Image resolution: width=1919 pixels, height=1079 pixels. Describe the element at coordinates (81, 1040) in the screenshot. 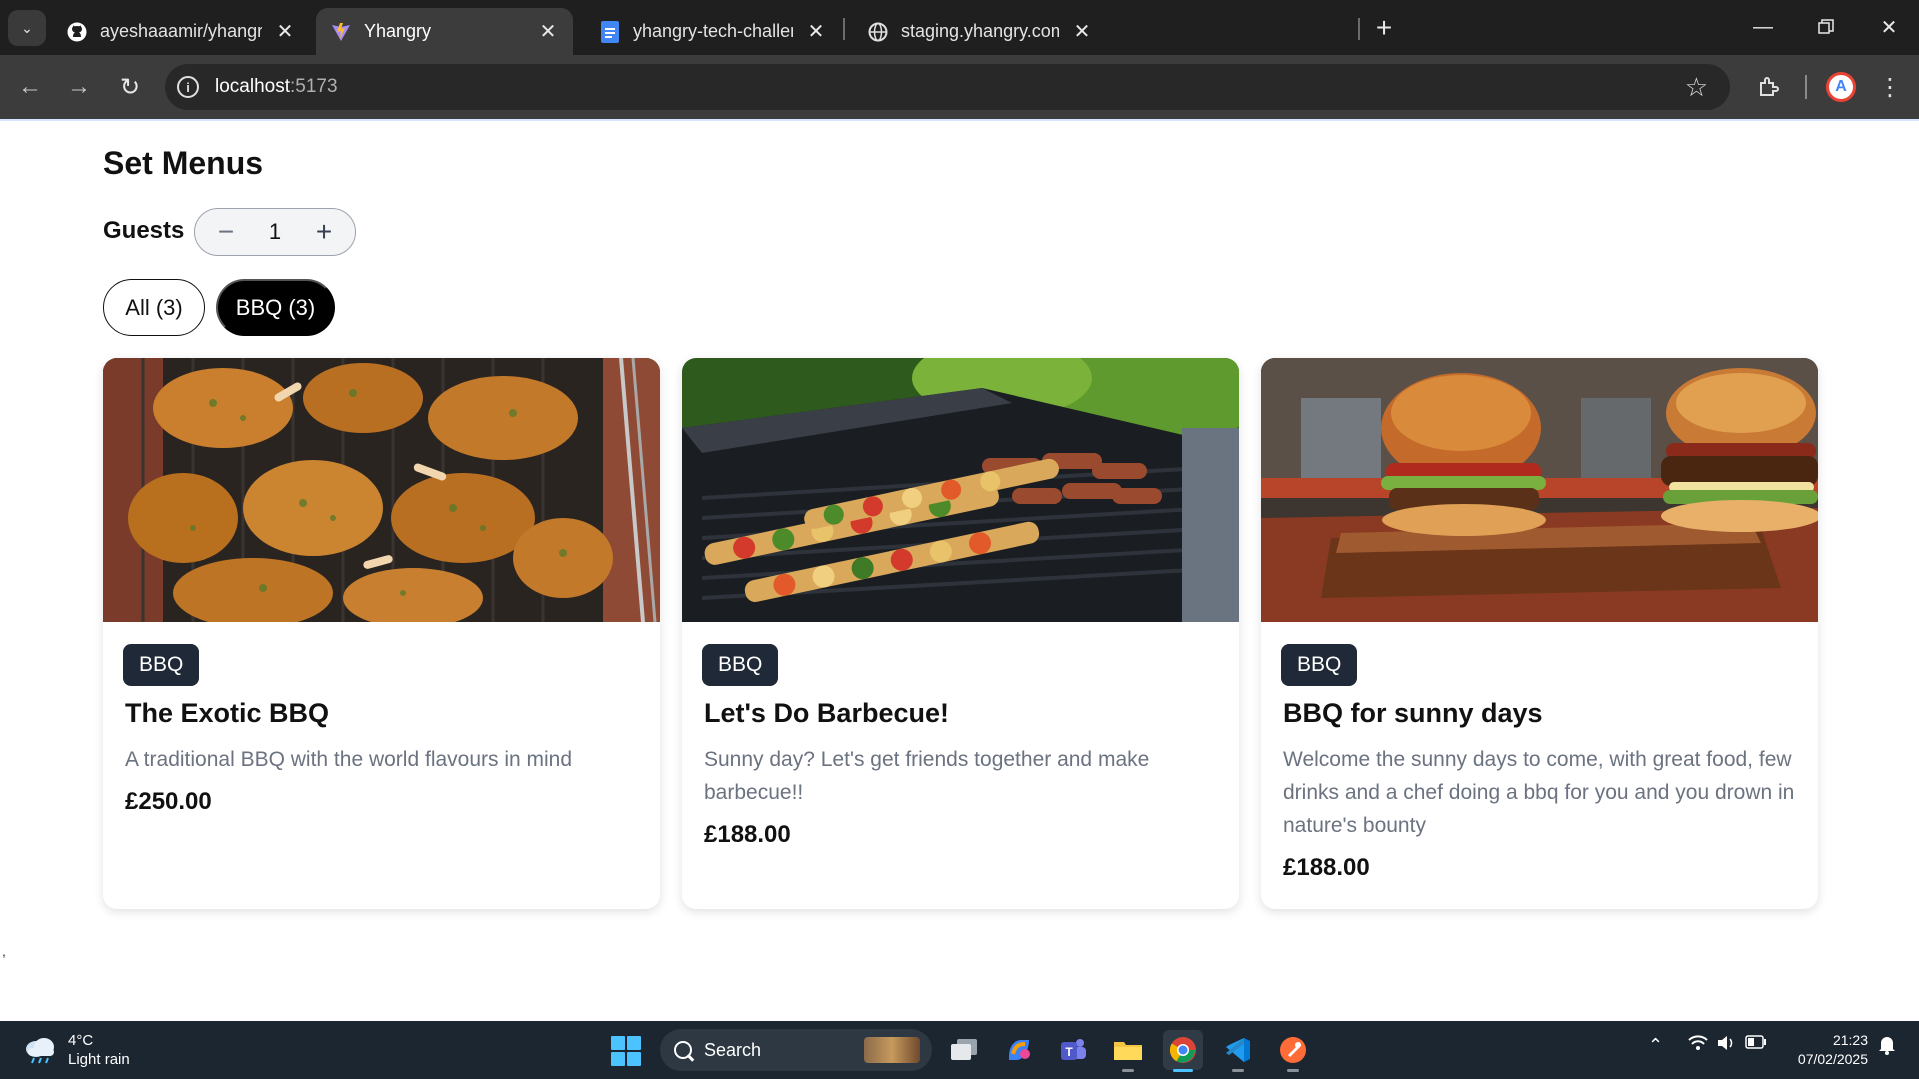

I see `weather-temperature: 4°C` at that location.